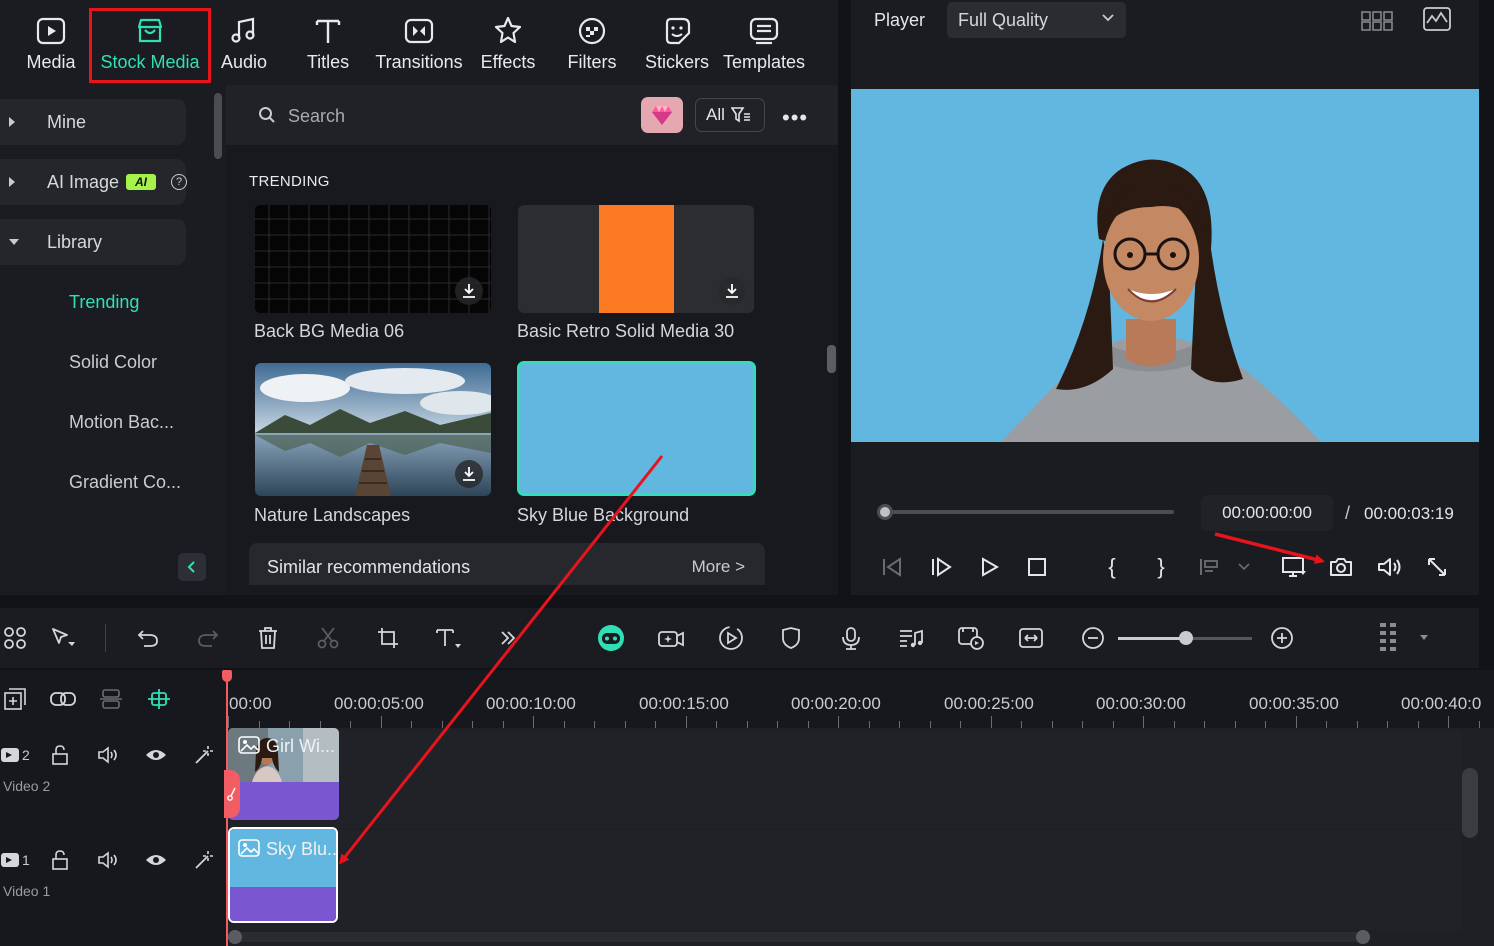  I want to click on magnet-snap-icon, so click(159, 699).